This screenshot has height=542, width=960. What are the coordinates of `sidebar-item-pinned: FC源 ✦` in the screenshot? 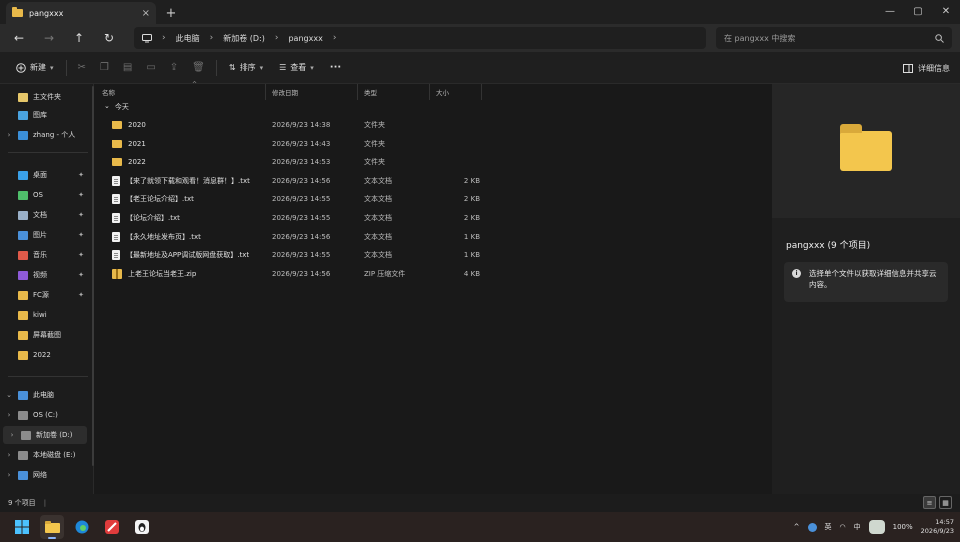 It's located at (46, 295).